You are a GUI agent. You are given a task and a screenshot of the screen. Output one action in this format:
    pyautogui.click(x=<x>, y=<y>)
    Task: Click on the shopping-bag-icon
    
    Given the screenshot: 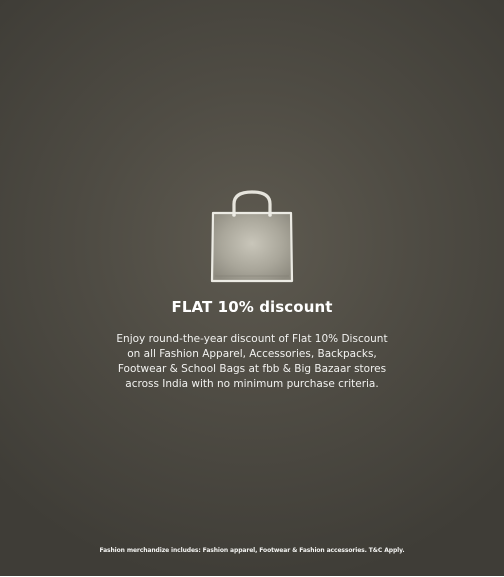 What is the action you would take?
    pyautogui.click(x=252, y=236)
    